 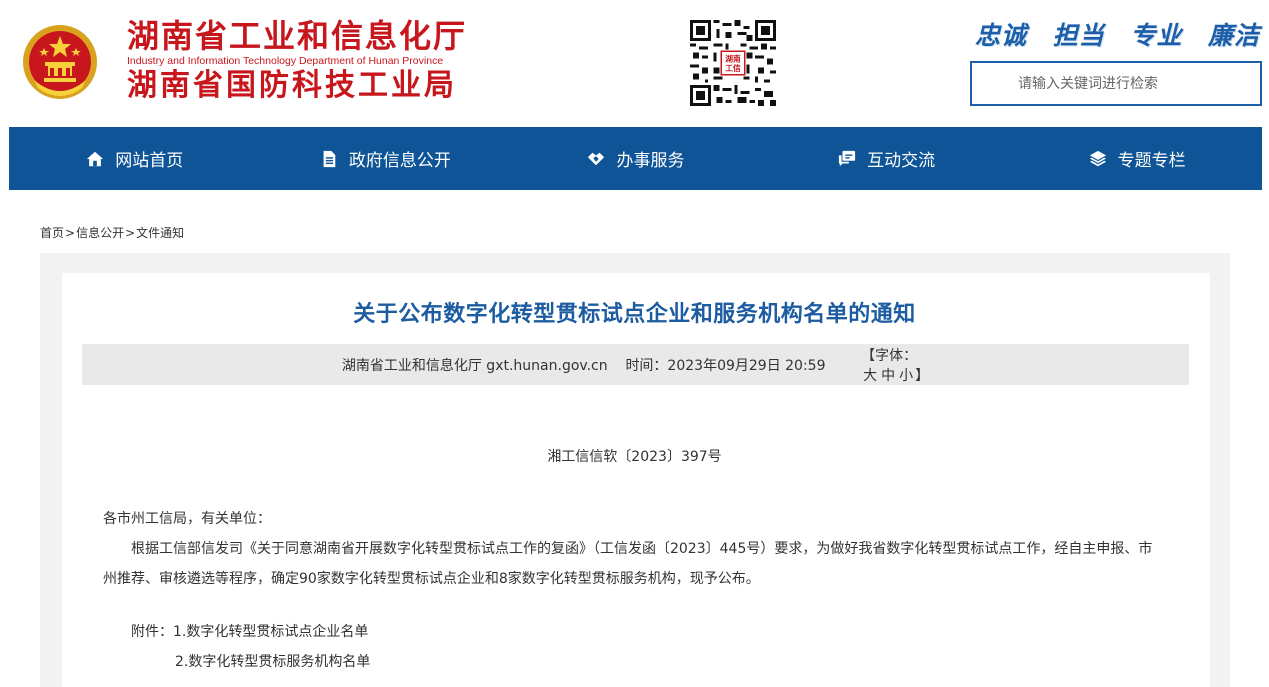 I want to click on breadcrumb-home-link: 首页, so click(x=52, y=233).